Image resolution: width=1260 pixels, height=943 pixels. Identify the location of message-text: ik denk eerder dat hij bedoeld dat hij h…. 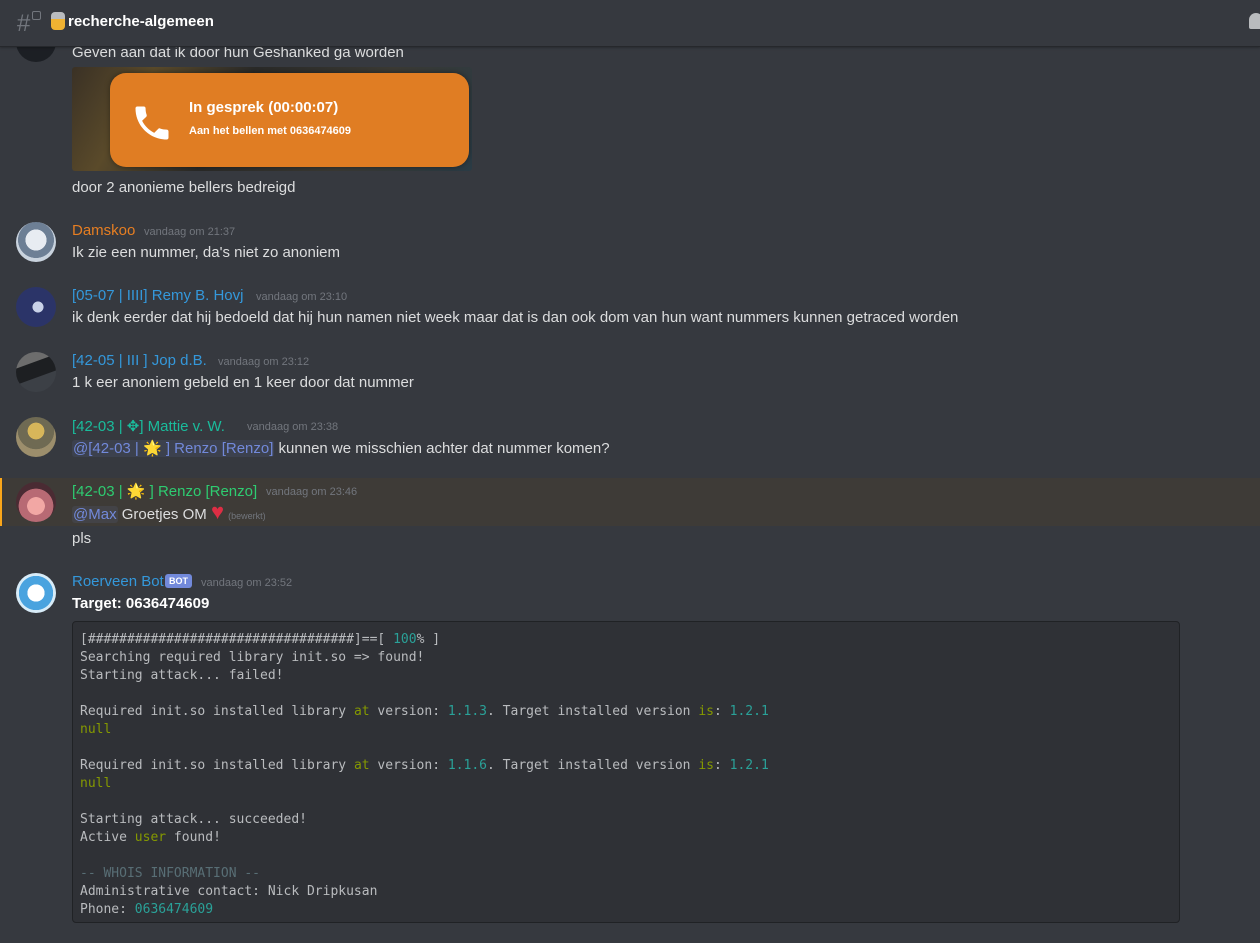
(515, 317).